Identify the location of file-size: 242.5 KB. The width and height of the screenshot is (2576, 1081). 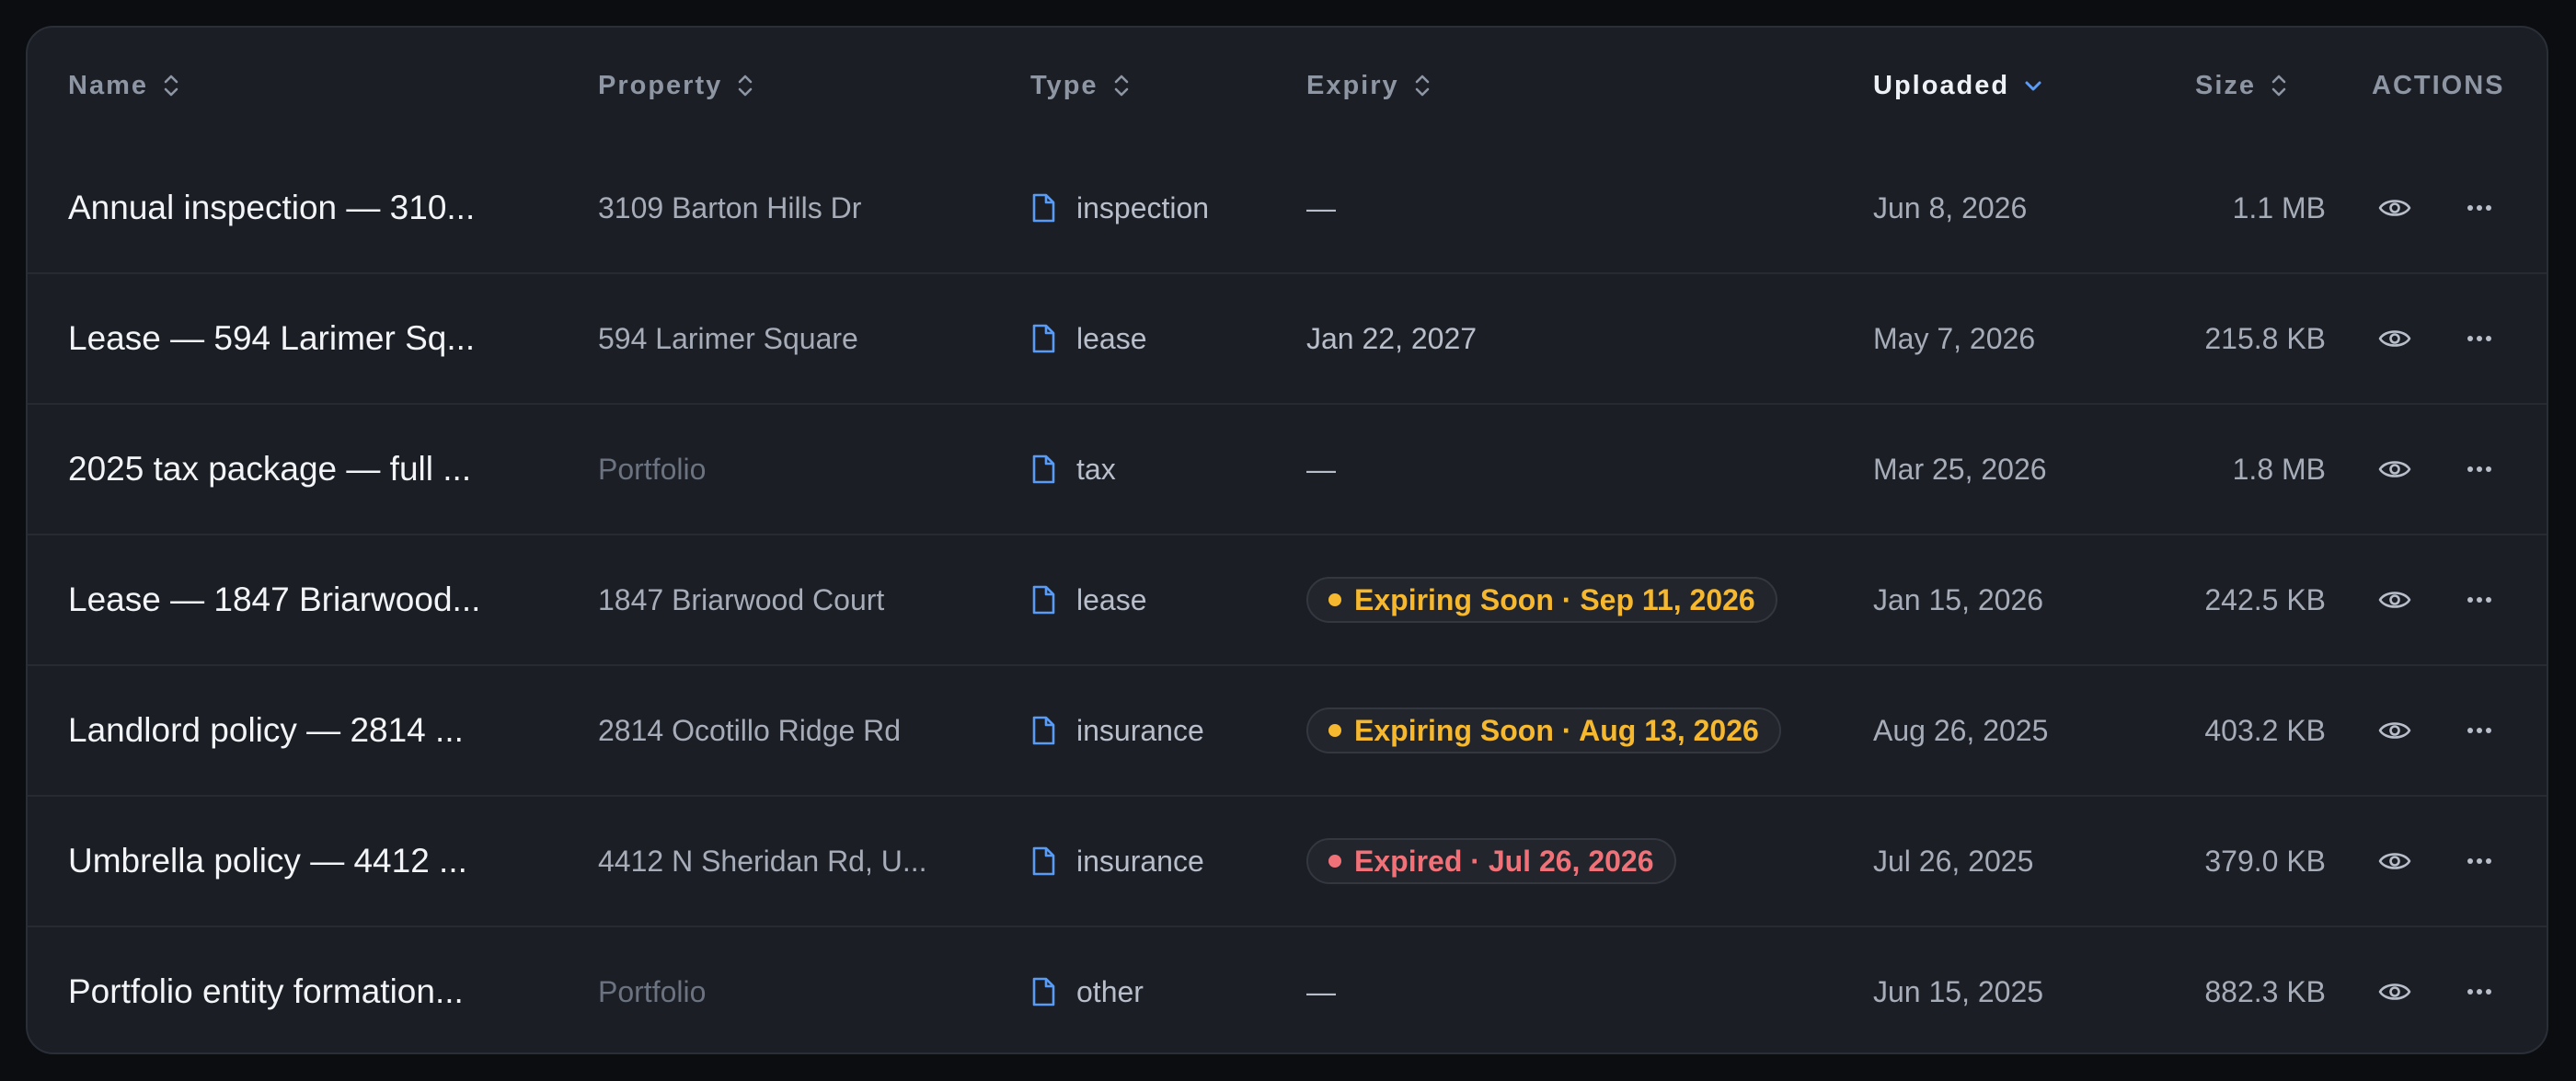
(2265, 599).